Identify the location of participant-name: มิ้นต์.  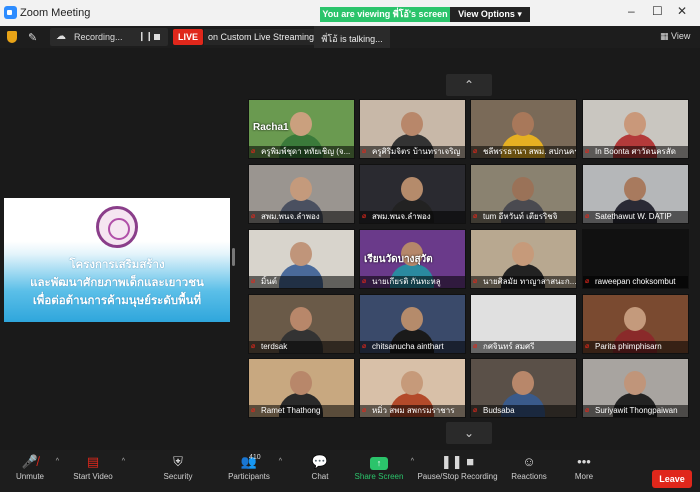
(301, 282).